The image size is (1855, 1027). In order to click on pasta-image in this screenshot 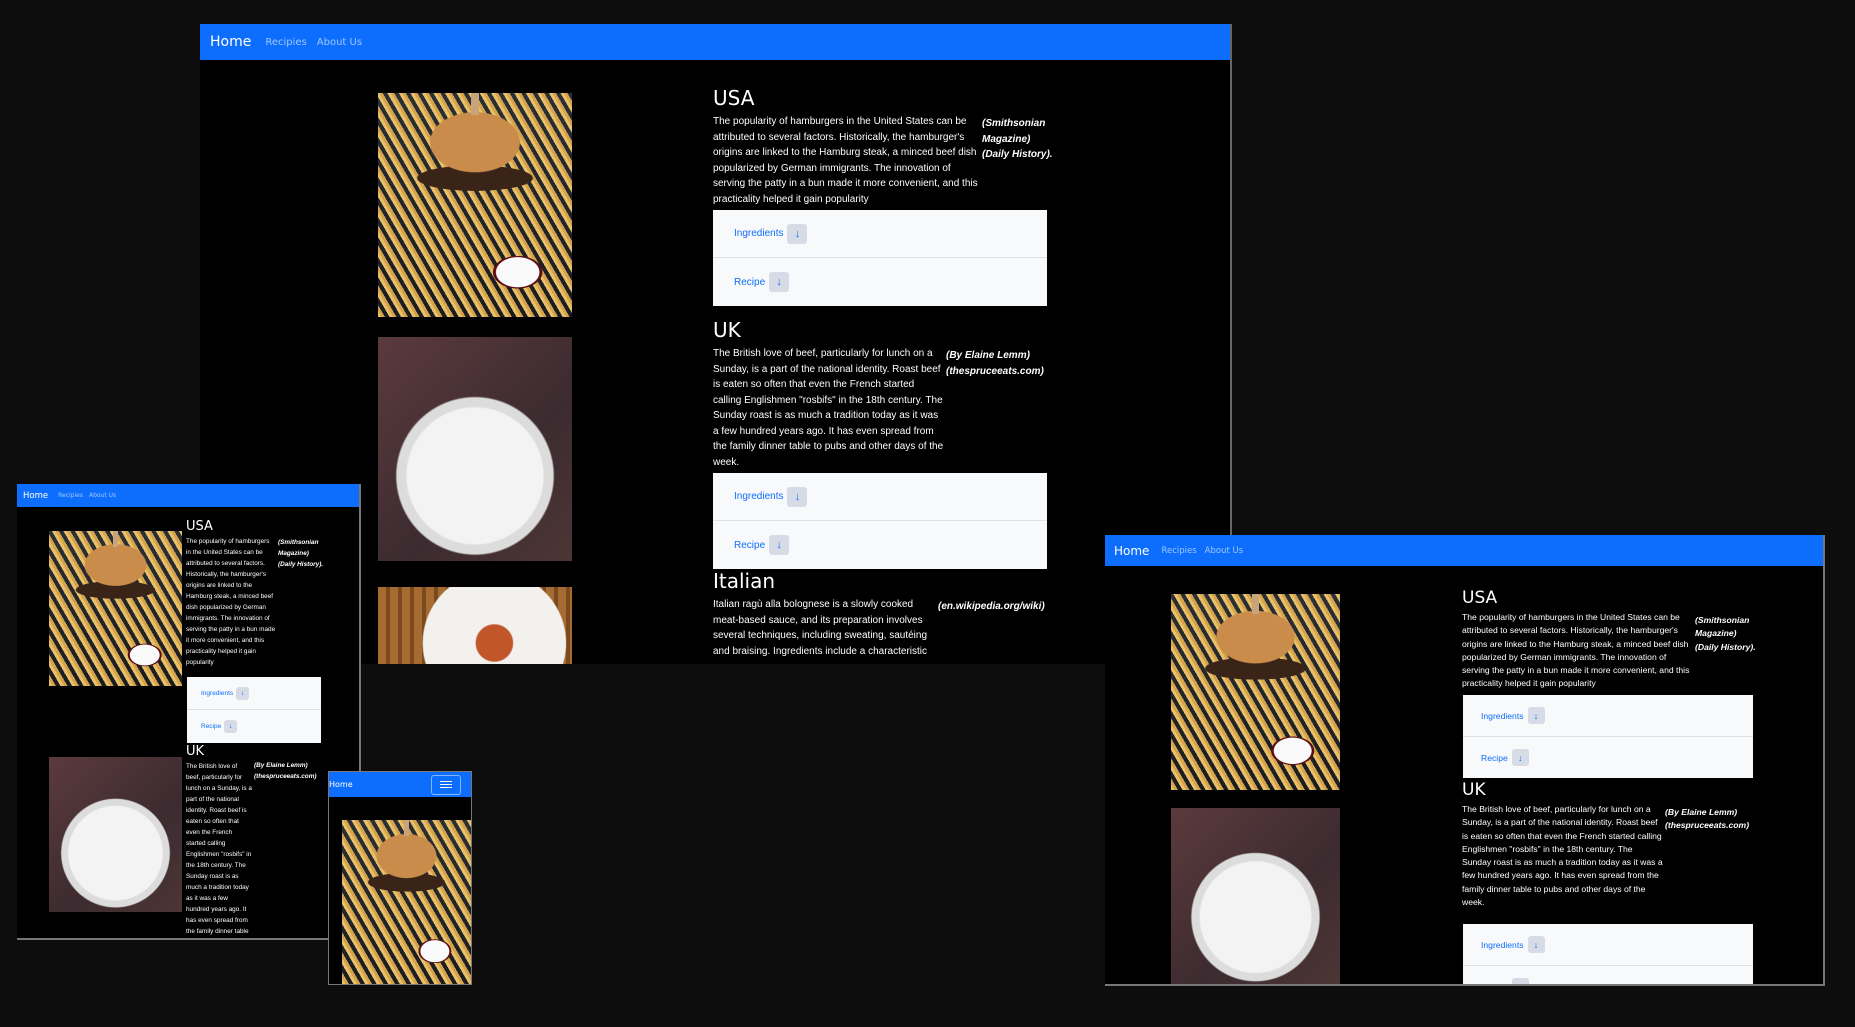, I will do `click(475, 625)`.